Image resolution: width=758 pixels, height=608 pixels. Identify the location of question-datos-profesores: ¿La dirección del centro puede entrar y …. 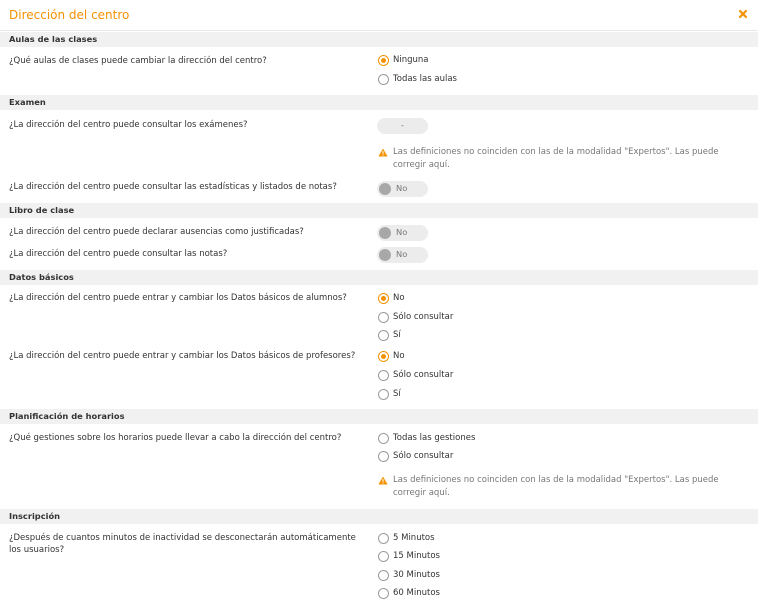
(182, 356).